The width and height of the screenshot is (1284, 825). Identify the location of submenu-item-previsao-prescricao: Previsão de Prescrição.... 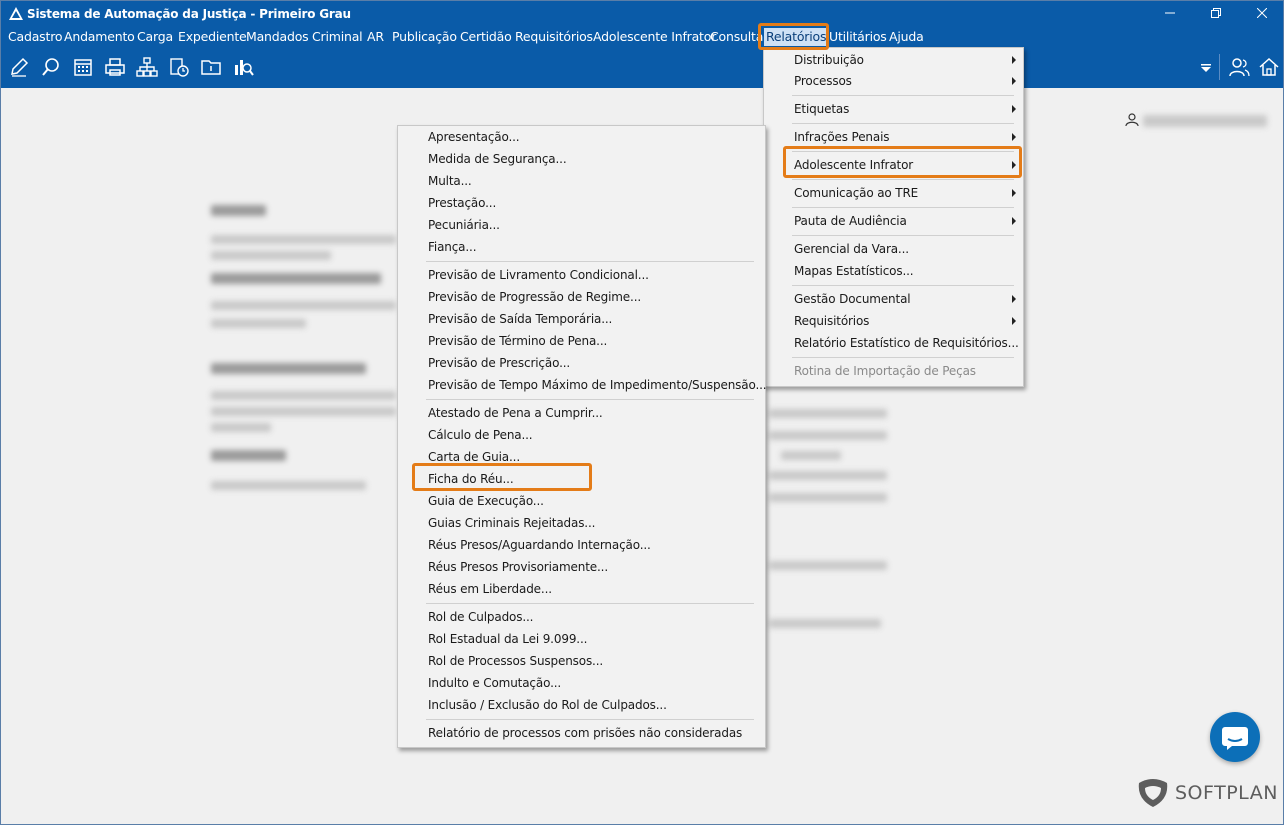
(499, 363).